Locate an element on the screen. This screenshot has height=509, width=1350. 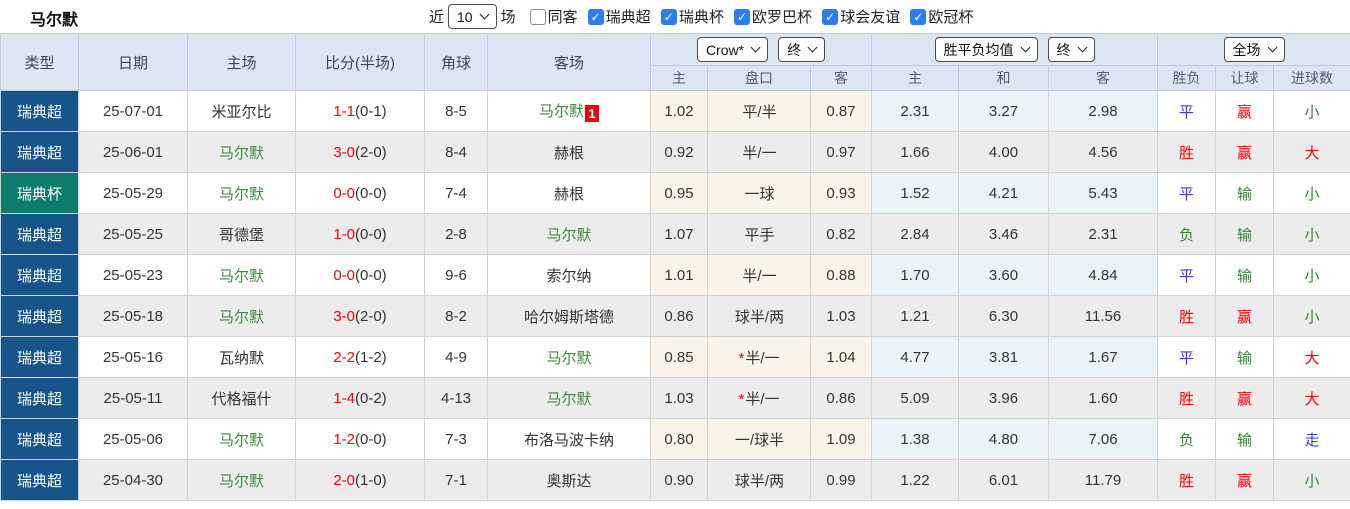
halftime-score: (1-0) is located at coordinates (371, 480).